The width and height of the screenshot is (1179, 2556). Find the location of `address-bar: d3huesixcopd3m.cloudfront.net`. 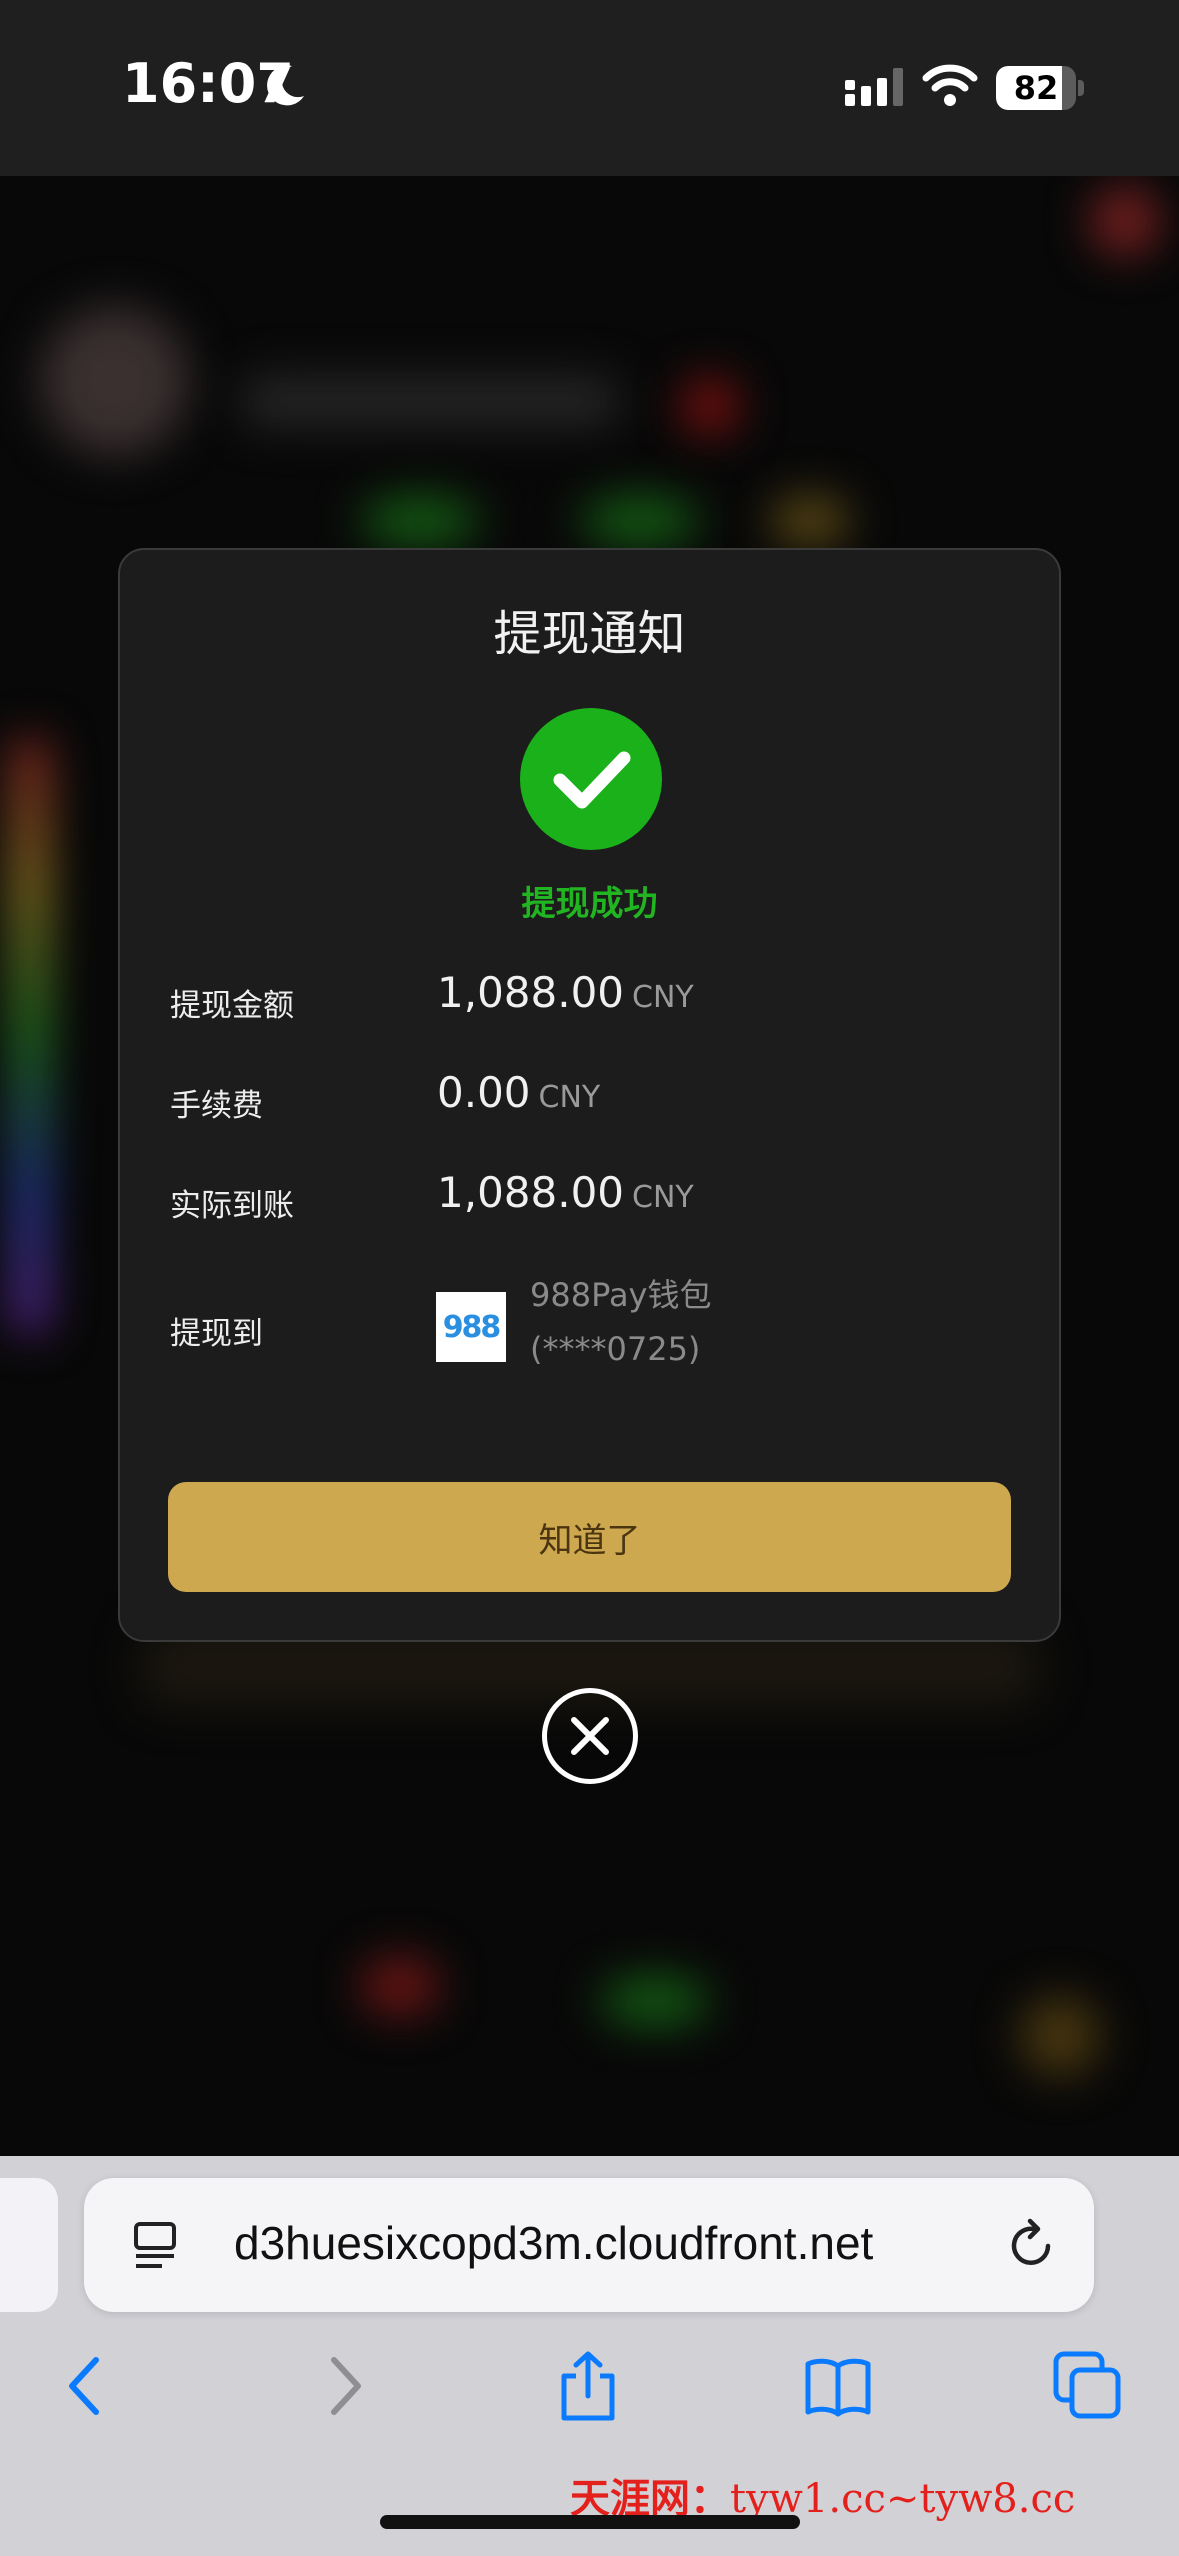

address-bar: d3huesixcopd3m.cloudfront.net is located at coordinates (589, 2245).